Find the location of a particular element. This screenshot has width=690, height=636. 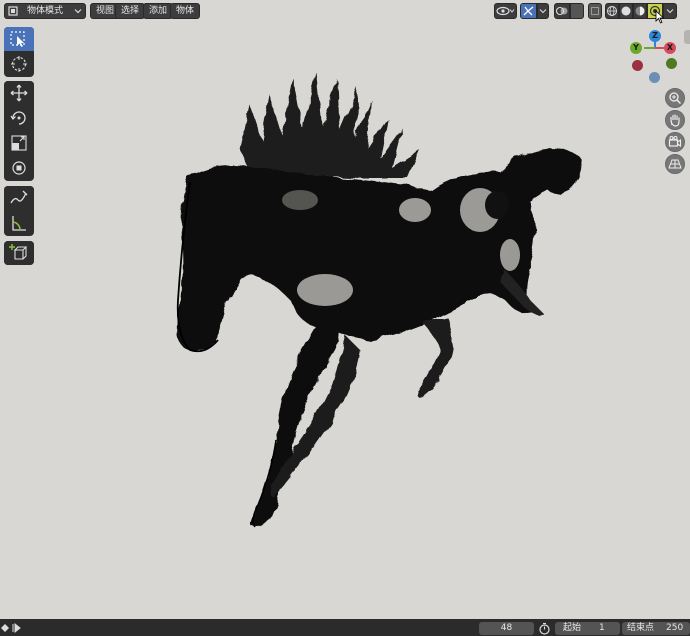

timeline-bar: 48 起始 1 结束点 250 is located at coordinates (345, 627).